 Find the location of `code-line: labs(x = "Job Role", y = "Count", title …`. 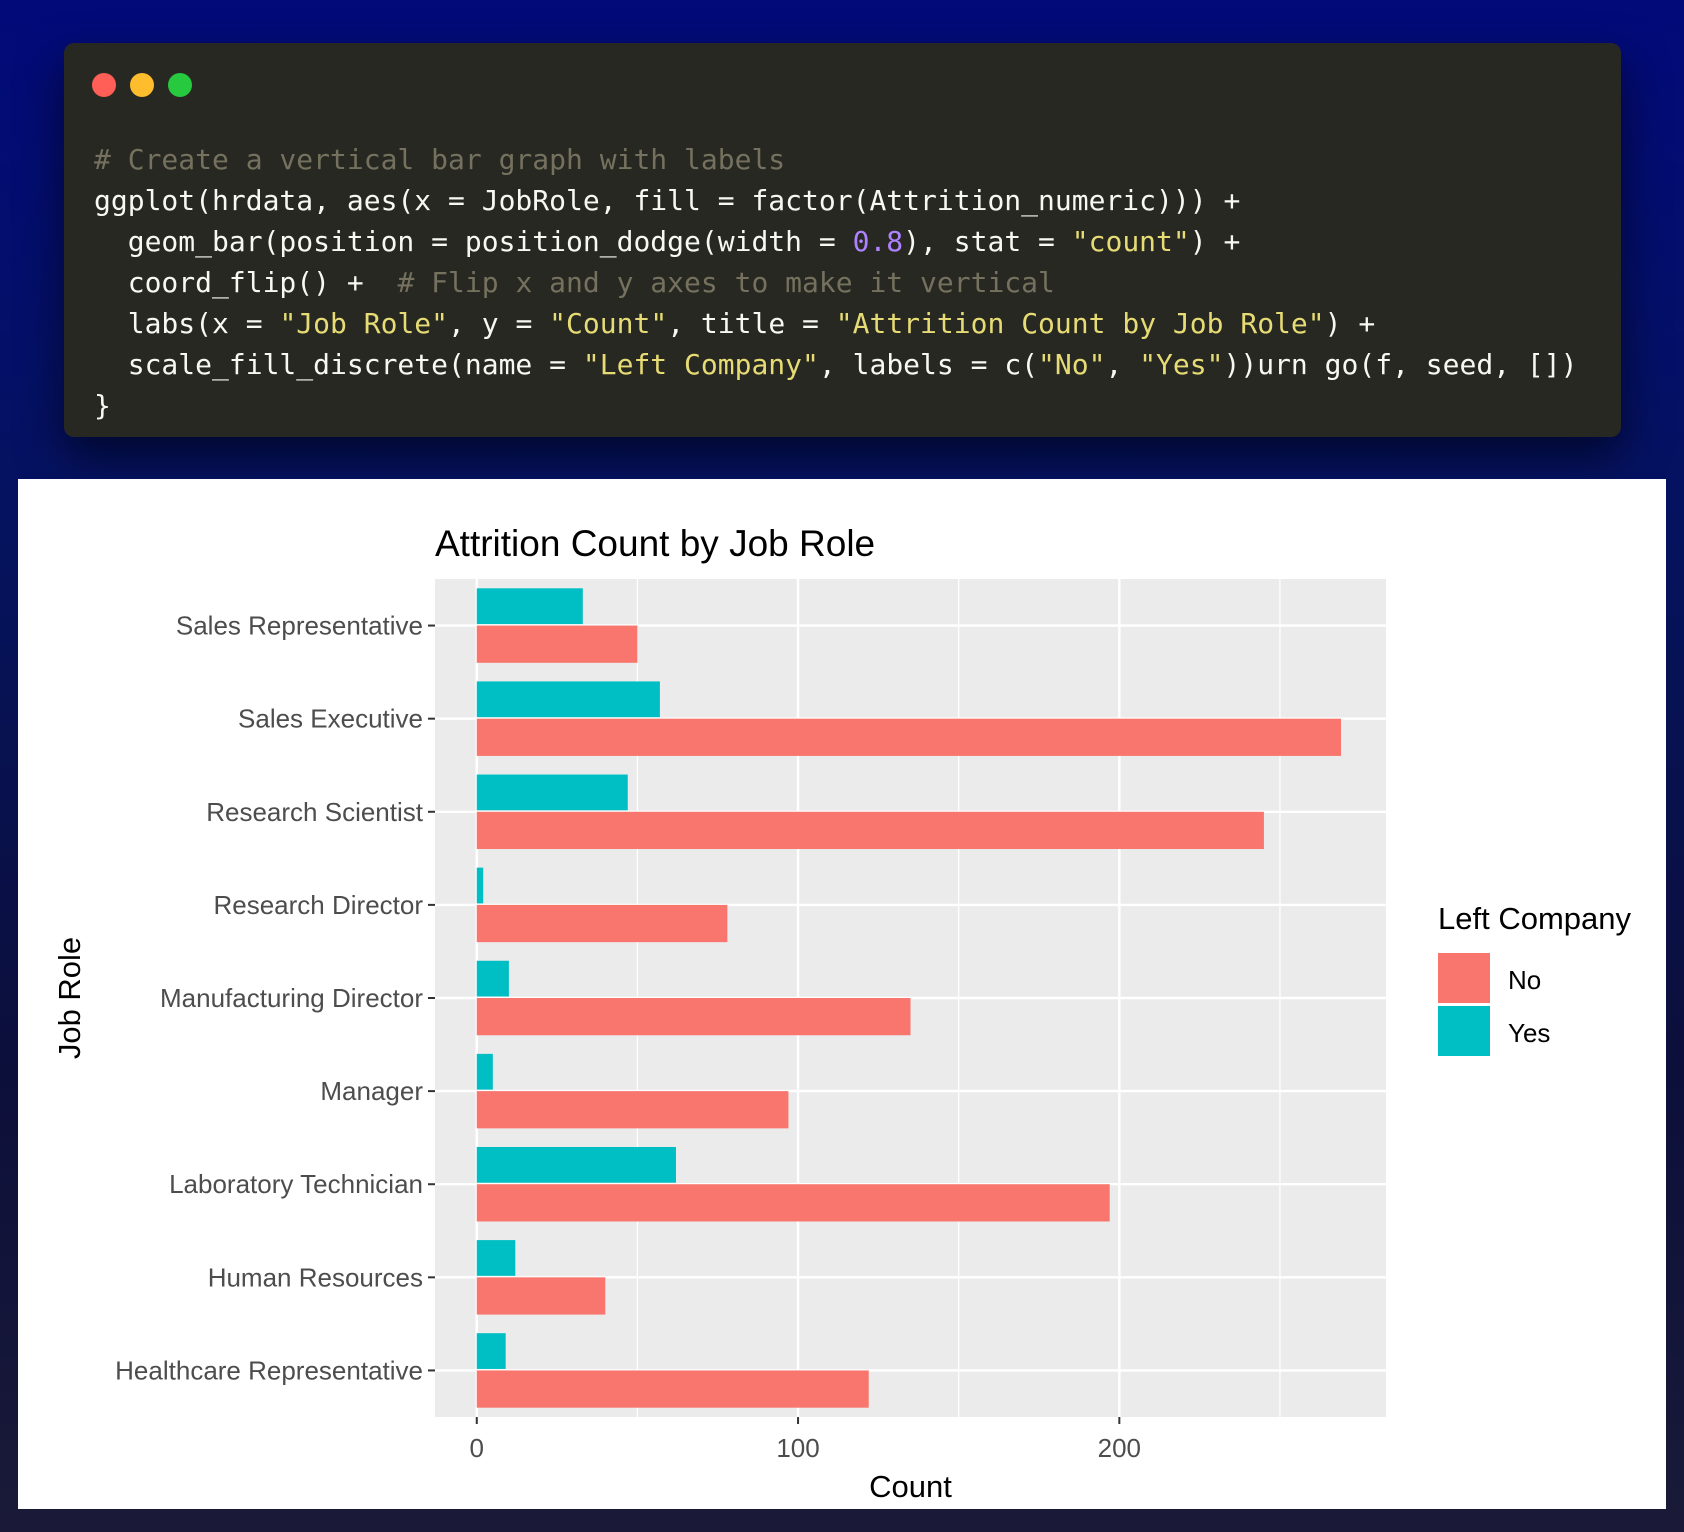

code-line: labs(x = "Job Role", y = "Count", title … is located at coordinates (836, 323).